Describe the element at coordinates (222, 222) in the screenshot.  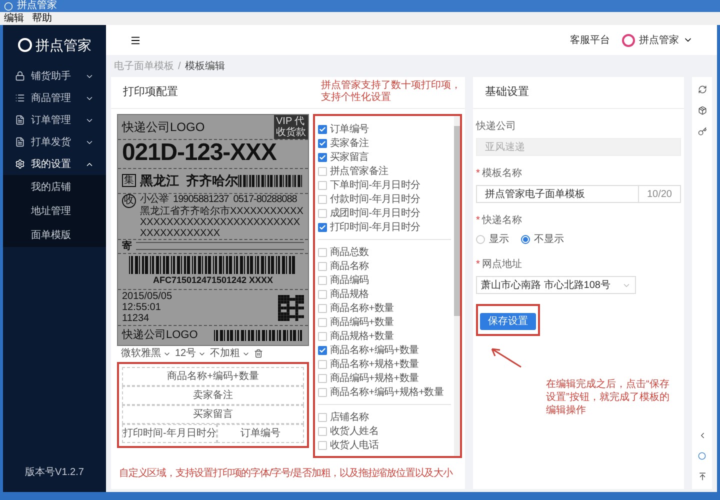
I see `receiver-address: 黑龙江省齐齐哈尔市XXXXXXXXXXXXXXXXXXXXXXXXXXXXXXXXXXXXXXXXXXXXXXX` at that location.